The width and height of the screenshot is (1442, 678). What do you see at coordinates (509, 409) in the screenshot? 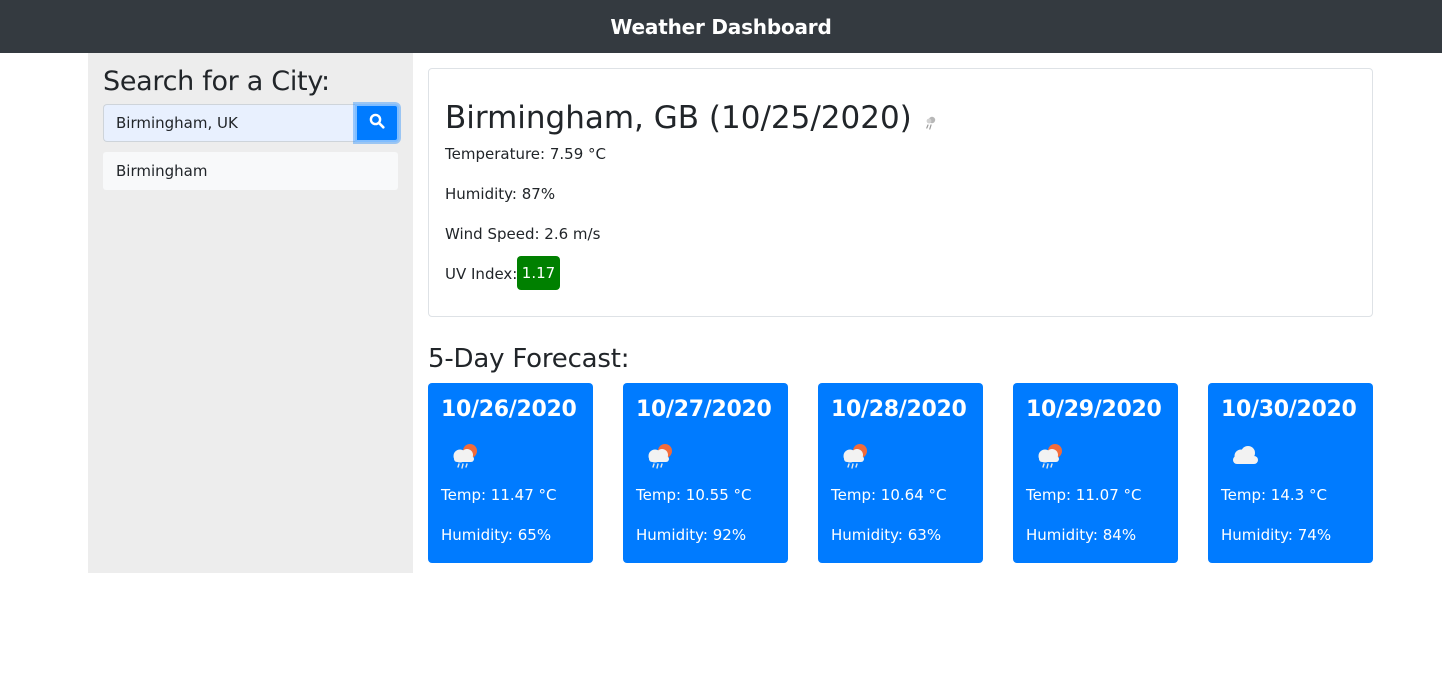
I see `forecast-date: 10/26/2020` at bounding box center [509, 409].